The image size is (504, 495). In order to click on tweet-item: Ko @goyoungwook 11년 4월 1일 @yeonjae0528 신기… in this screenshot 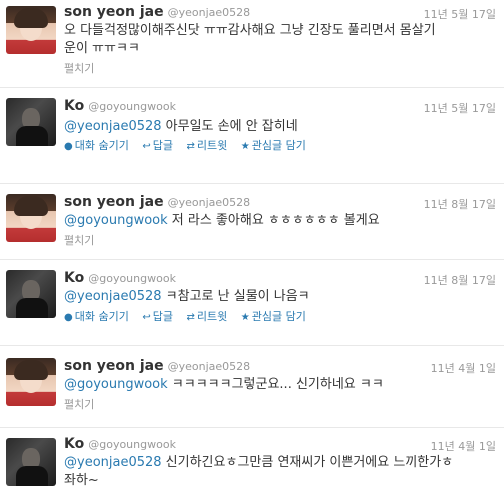, I will do `click(252, 461)`.